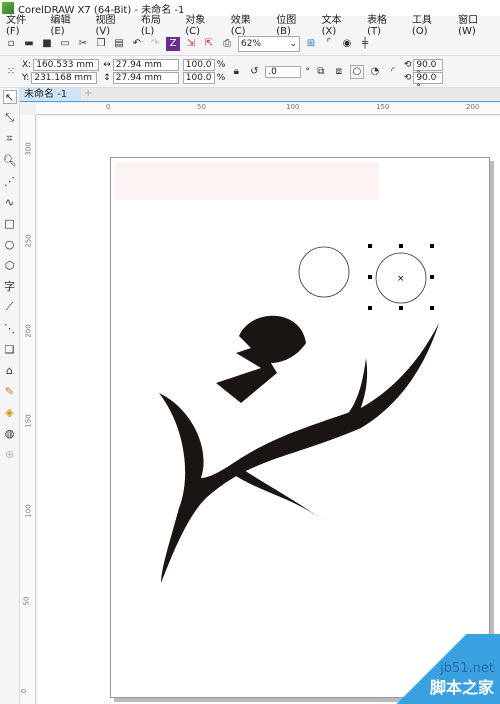 Image resolution: width=500 pixels, height=704 pixels. What do you see at coordinates (28, 149) in the screenshot?
I see `ruler-label: 300` at bounding box center [28, 149].